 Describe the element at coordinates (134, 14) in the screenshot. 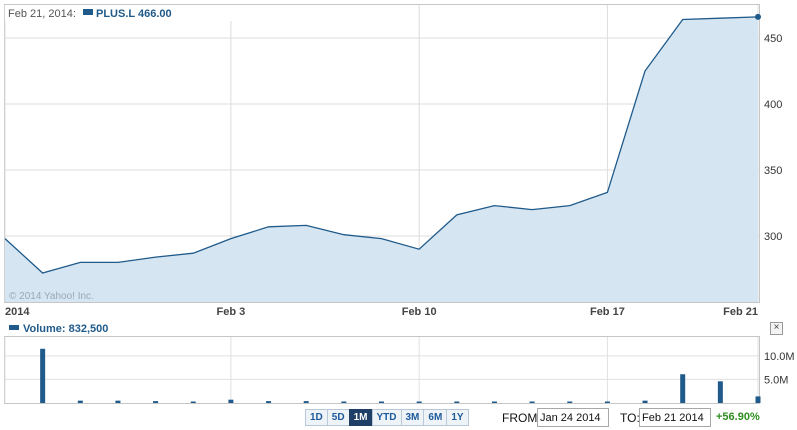

I see `series-label: PLUS.L 466.00` at that location.